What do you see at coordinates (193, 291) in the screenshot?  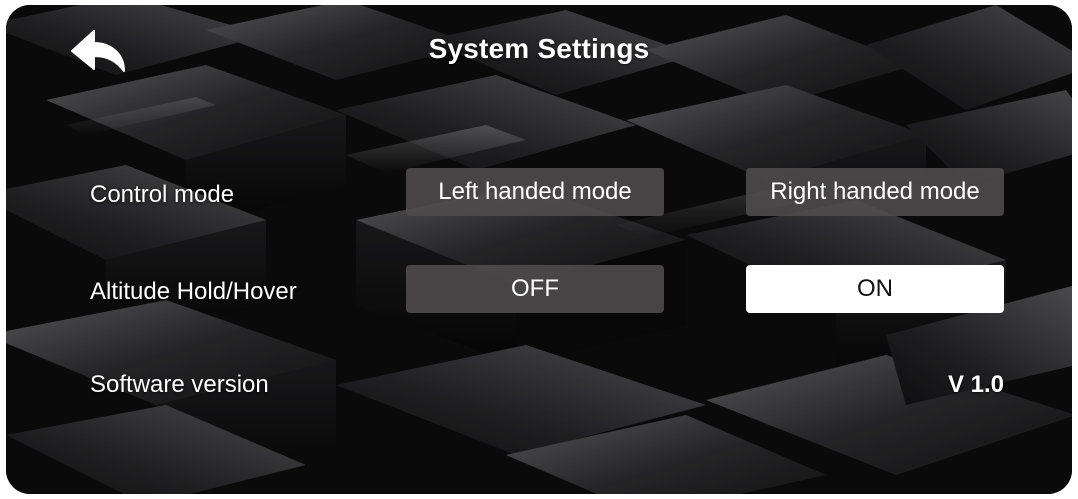 I see `altitude-hold-label: Altitude Hold/Hover` at bounding box center [193, 291].